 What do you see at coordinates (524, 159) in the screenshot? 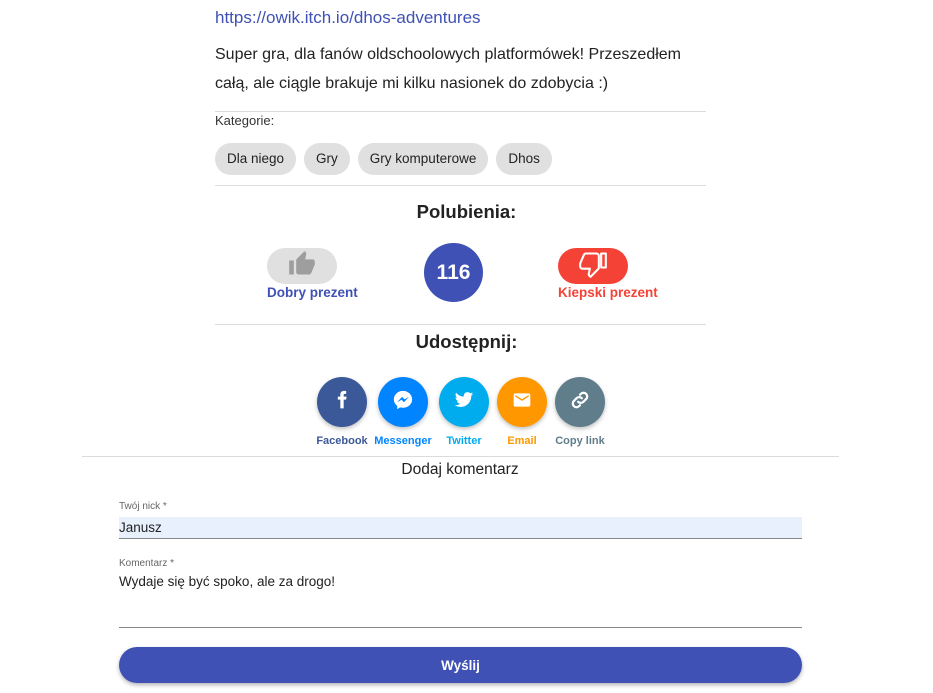
I see `category-chip: Dhos` at bounding box center [524, 159].